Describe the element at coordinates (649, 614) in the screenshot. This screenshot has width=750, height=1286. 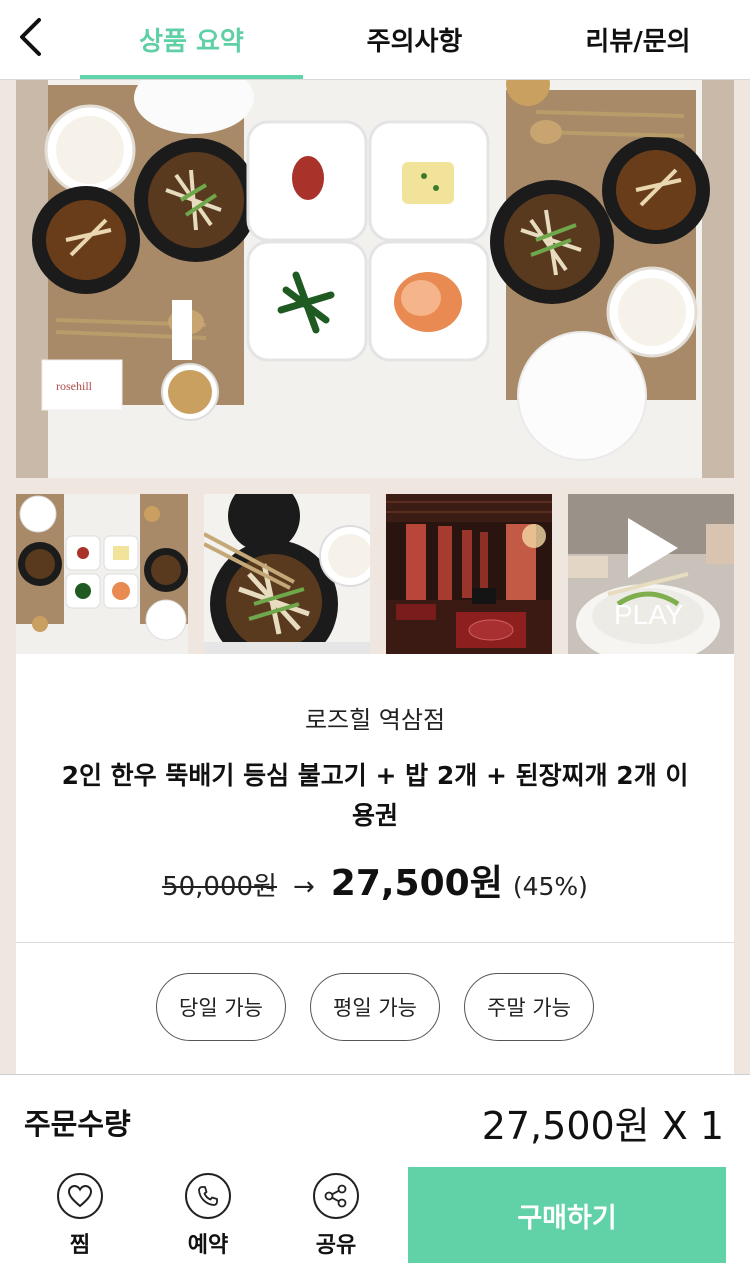
I see `play-label: PLAY` at that location.